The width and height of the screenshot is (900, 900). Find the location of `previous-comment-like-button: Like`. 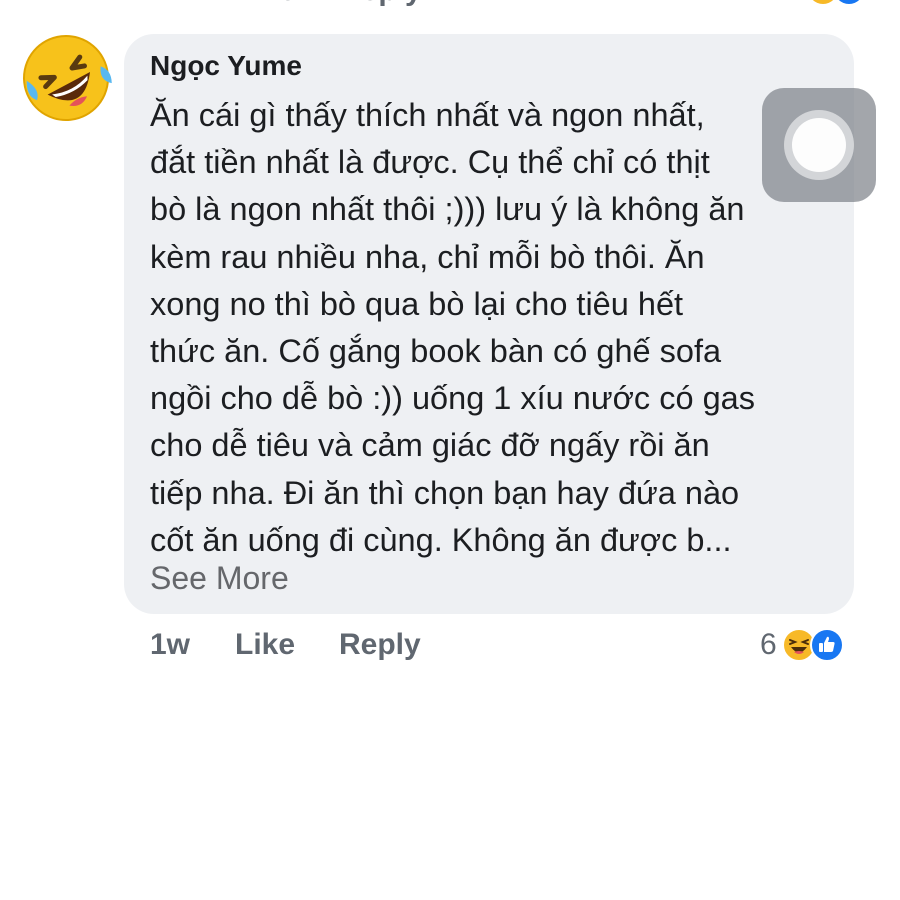

previous-comment-like-button: Like is located at coordinates (266, 4).